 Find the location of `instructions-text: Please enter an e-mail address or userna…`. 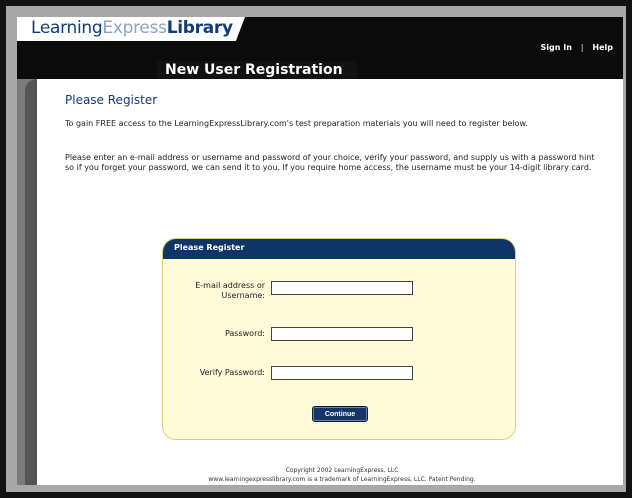

instructions-text: Please enter an e-mail address or userna… is located at coordinates (330, 162).